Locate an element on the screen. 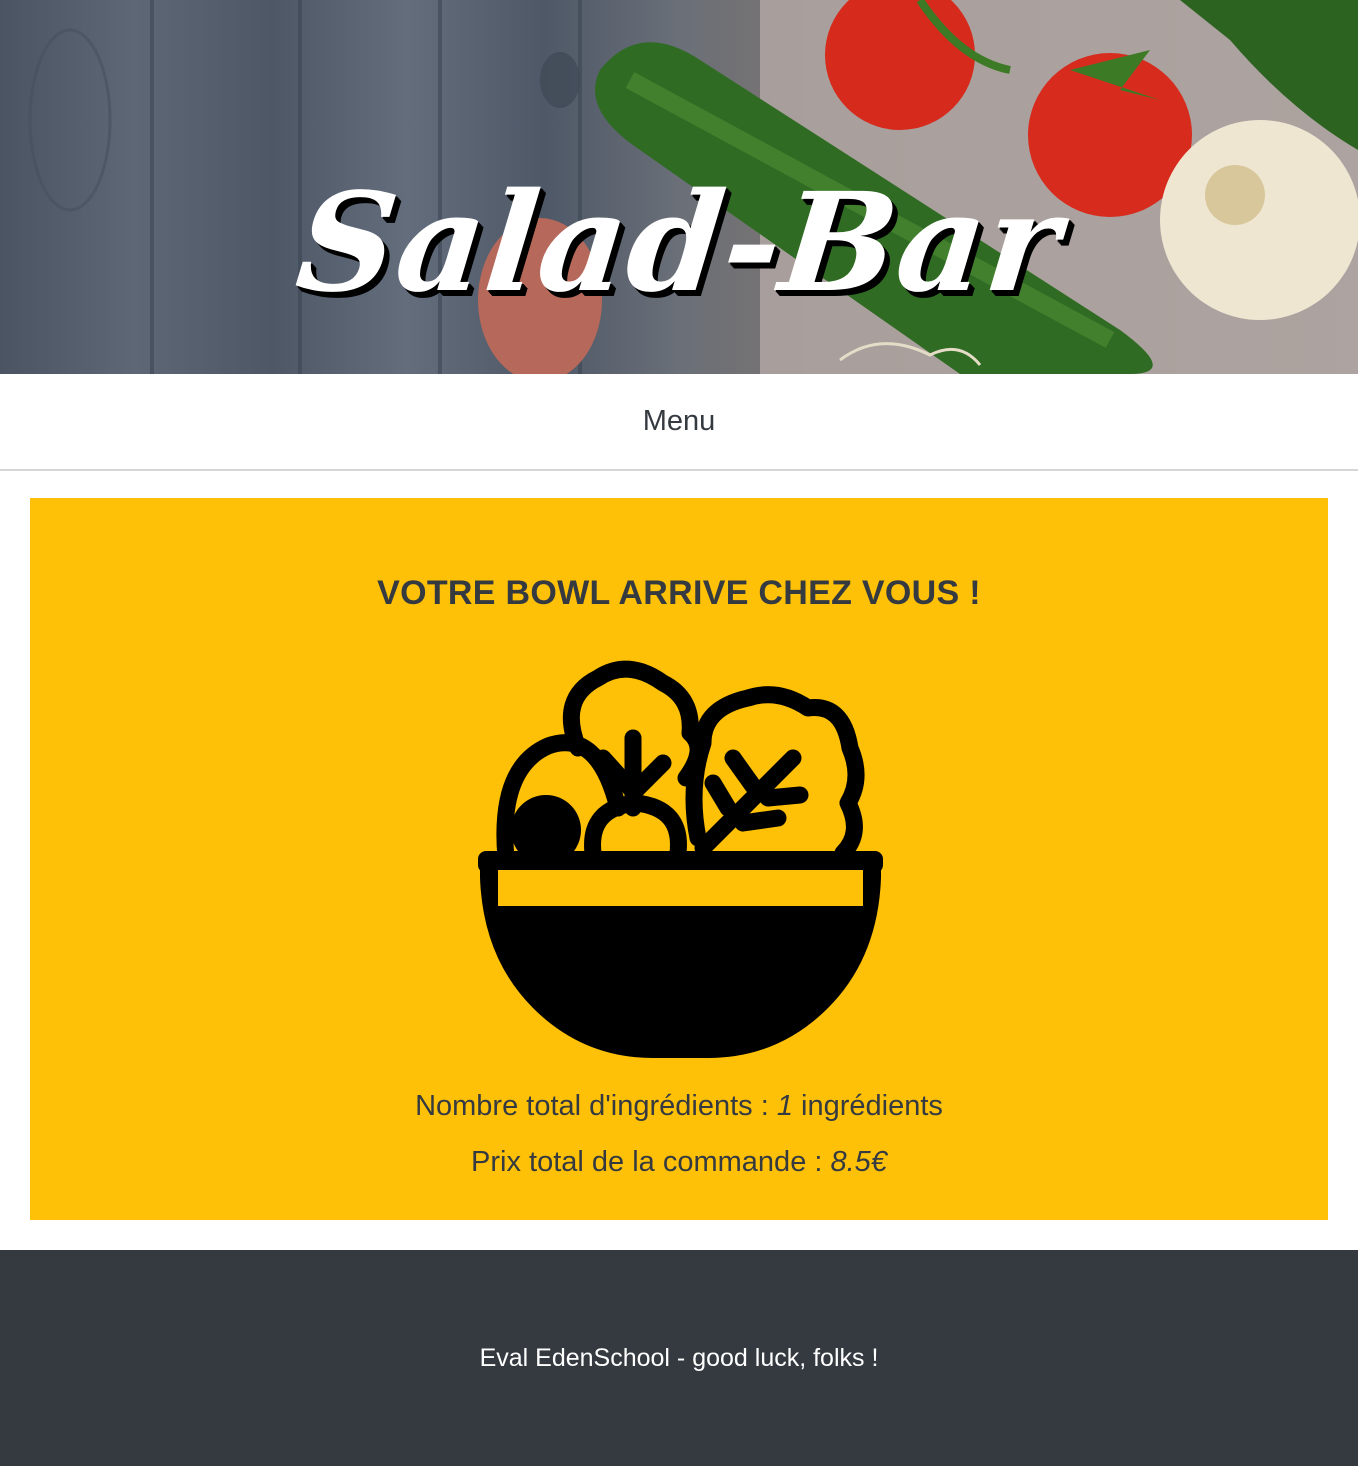 Image resolution: width=1358 pixels, height=1466 pixels. main-nav: Menu is located at coordinates (679, 422).